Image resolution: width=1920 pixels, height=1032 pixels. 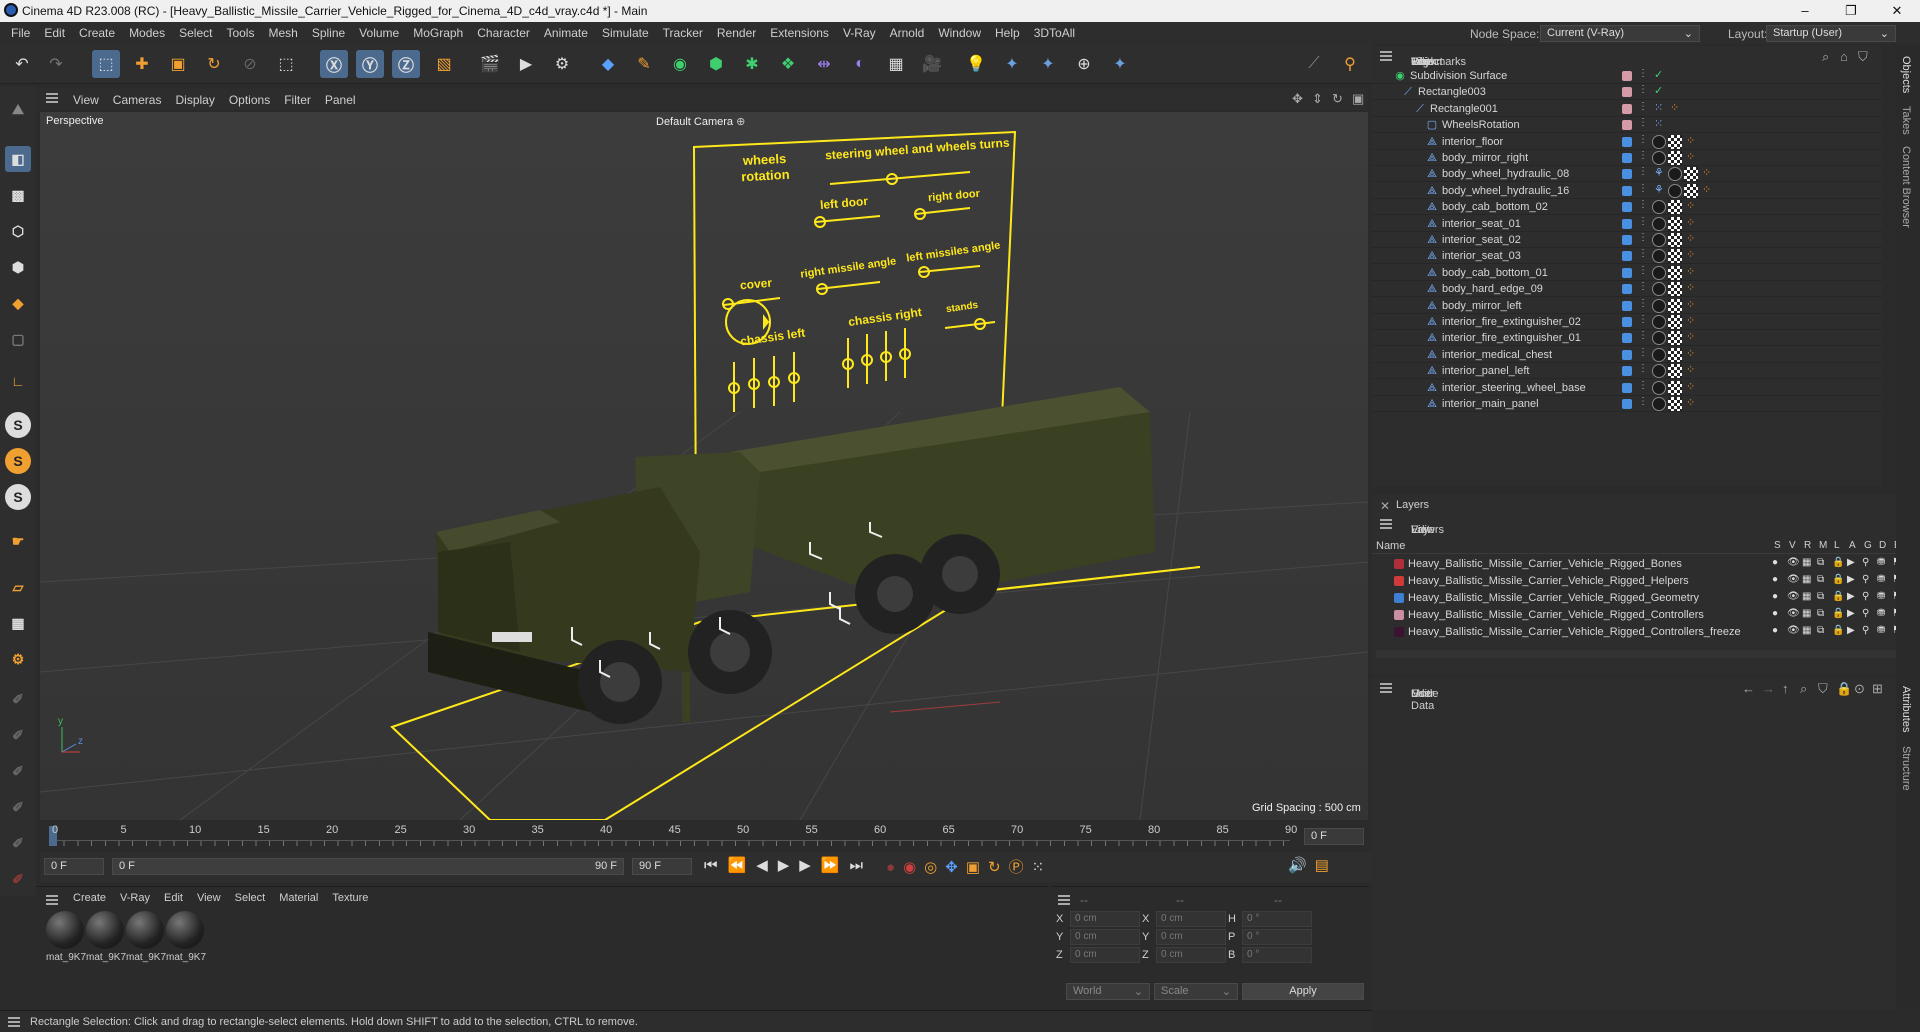 What do you see at coordinates (1897, 11) in the screenshot?
I see `close-button: ✕` at bounding box center [1897, 11].